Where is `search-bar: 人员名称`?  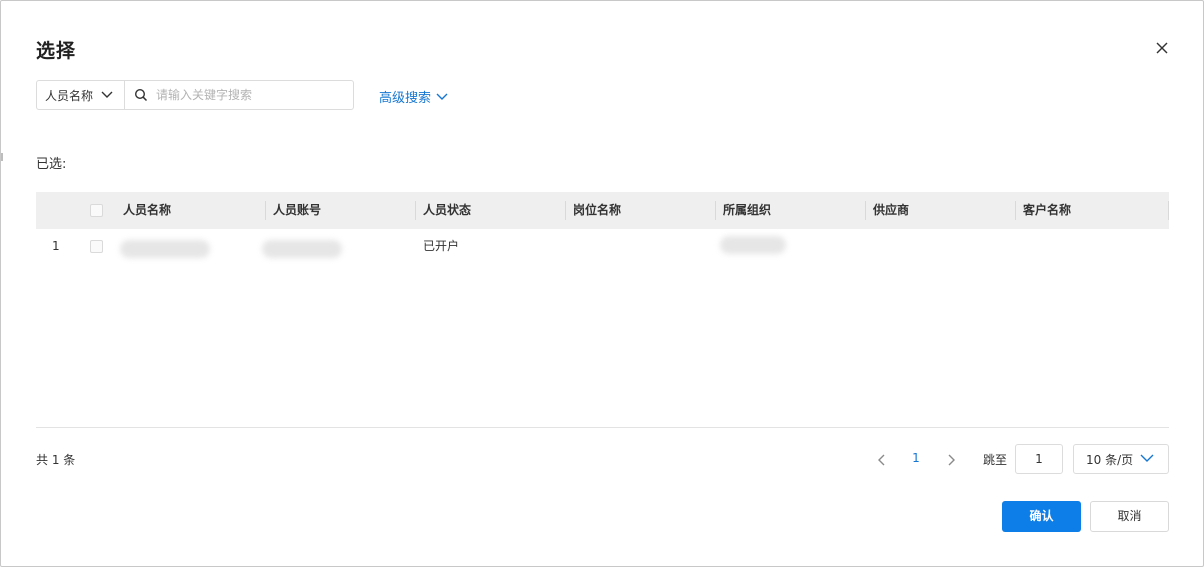 search-bar: 人员名称 is located at coordinates (195, 95).